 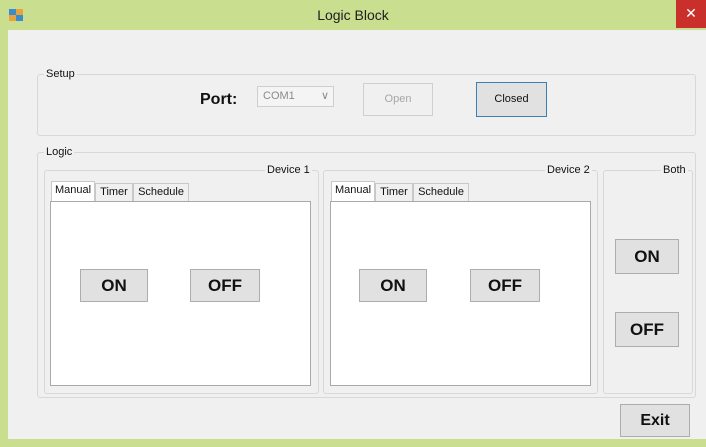 I want to click on device1-tab-manual: Manual, so click(x=73, y=191).